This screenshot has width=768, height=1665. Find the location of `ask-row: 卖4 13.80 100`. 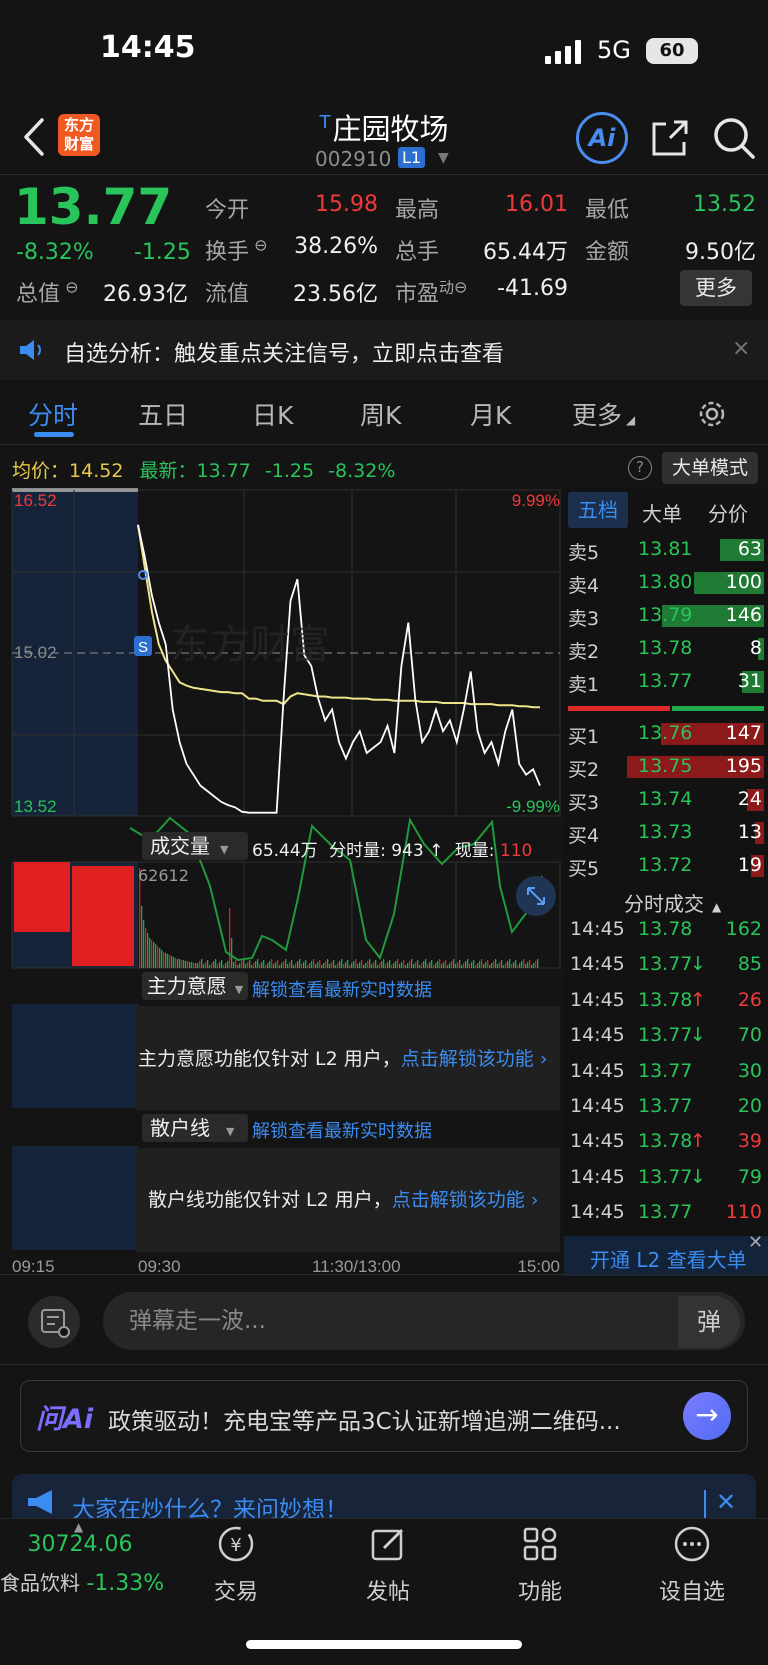

ask-row: 卖4 13.80 100 is located at coordinates (666, 583).